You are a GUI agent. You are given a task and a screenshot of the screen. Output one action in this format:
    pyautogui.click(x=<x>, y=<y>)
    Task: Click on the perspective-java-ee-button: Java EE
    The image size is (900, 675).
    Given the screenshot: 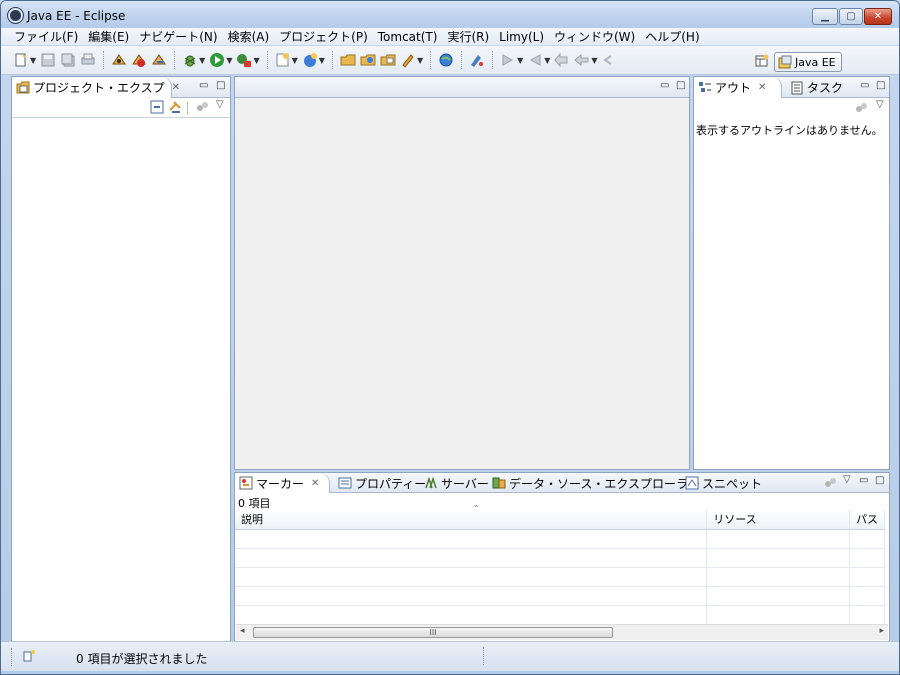 What is the action you would take?
    pyautogui.click(x=808, y=62)
    